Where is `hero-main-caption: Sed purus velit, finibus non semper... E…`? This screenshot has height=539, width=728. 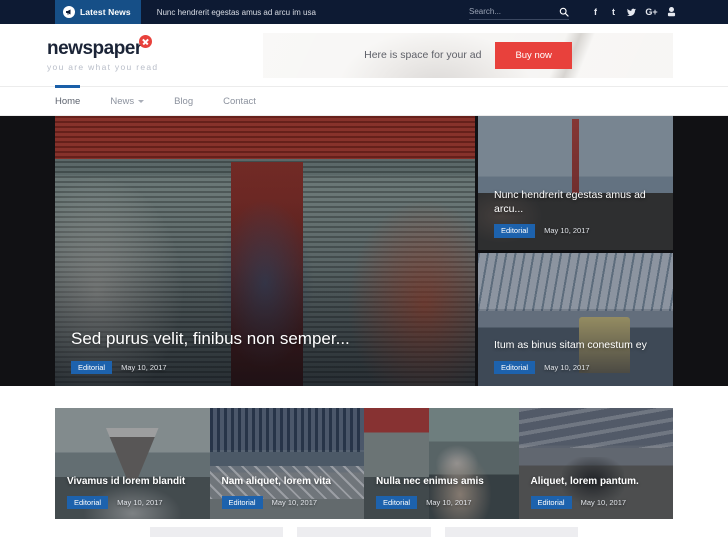
hero-main-caption: Sed purus velit, finibus non semper... E… is located at coordinates (265, 357).